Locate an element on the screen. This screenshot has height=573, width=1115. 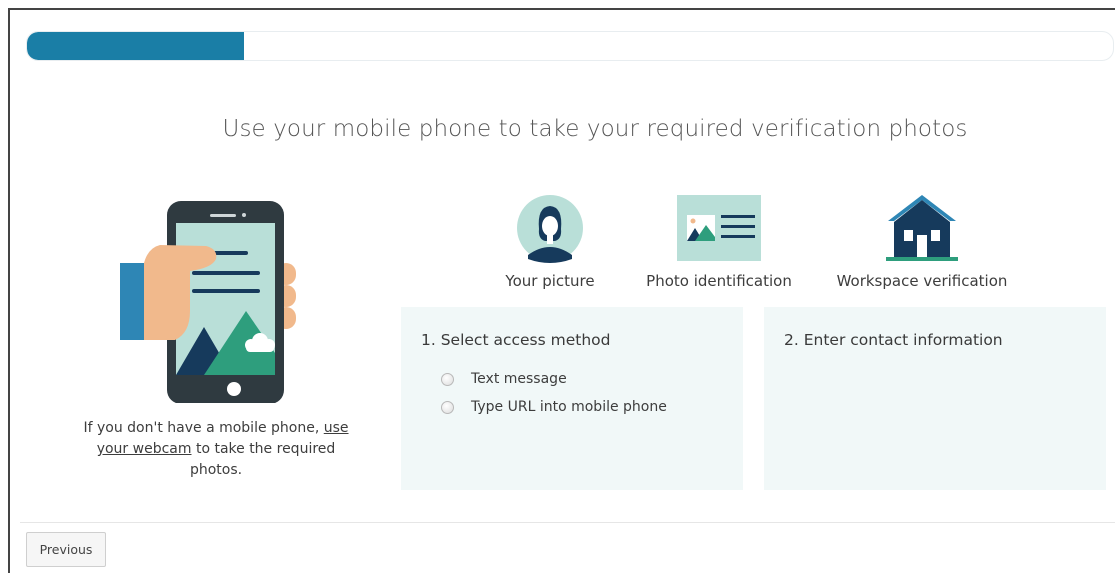
text-message-radio is located at coordinates (447, 379).